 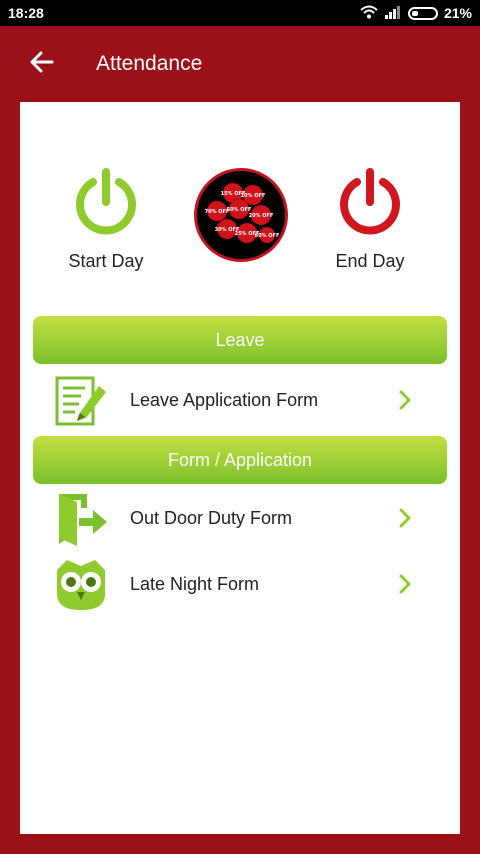 I want to click on section-title: Leave, so click(x=240, y=339).